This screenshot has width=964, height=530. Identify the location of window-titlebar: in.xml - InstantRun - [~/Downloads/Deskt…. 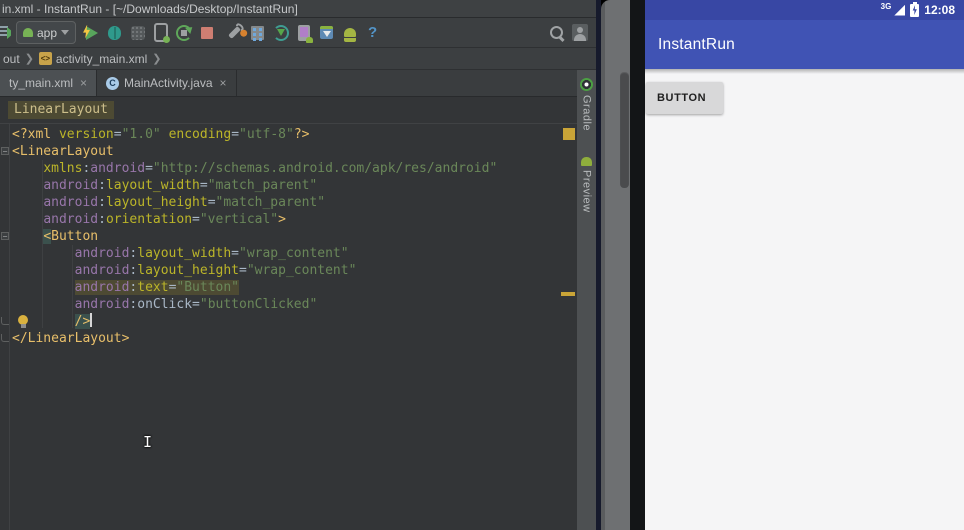
(298, 9).